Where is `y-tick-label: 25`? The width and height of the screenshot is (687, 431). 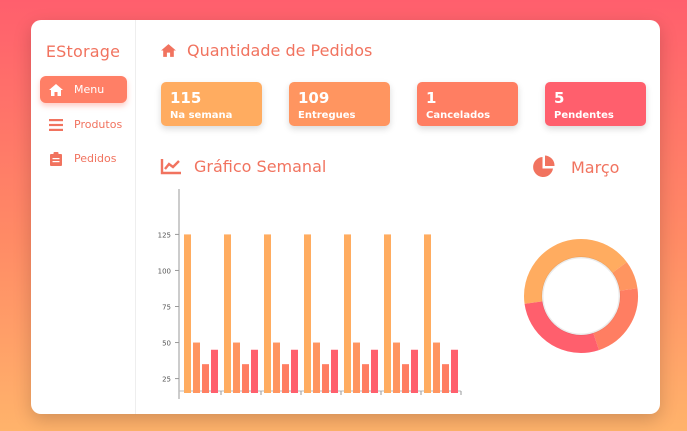 y-tick-label: 25 is located at coordinates (166, 380).